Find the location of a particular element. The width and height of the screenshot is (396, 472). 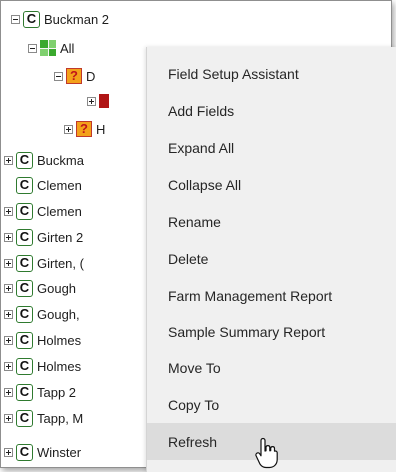

menu-item-collapse-all: Collapse All is located at coordinates (271, 184).